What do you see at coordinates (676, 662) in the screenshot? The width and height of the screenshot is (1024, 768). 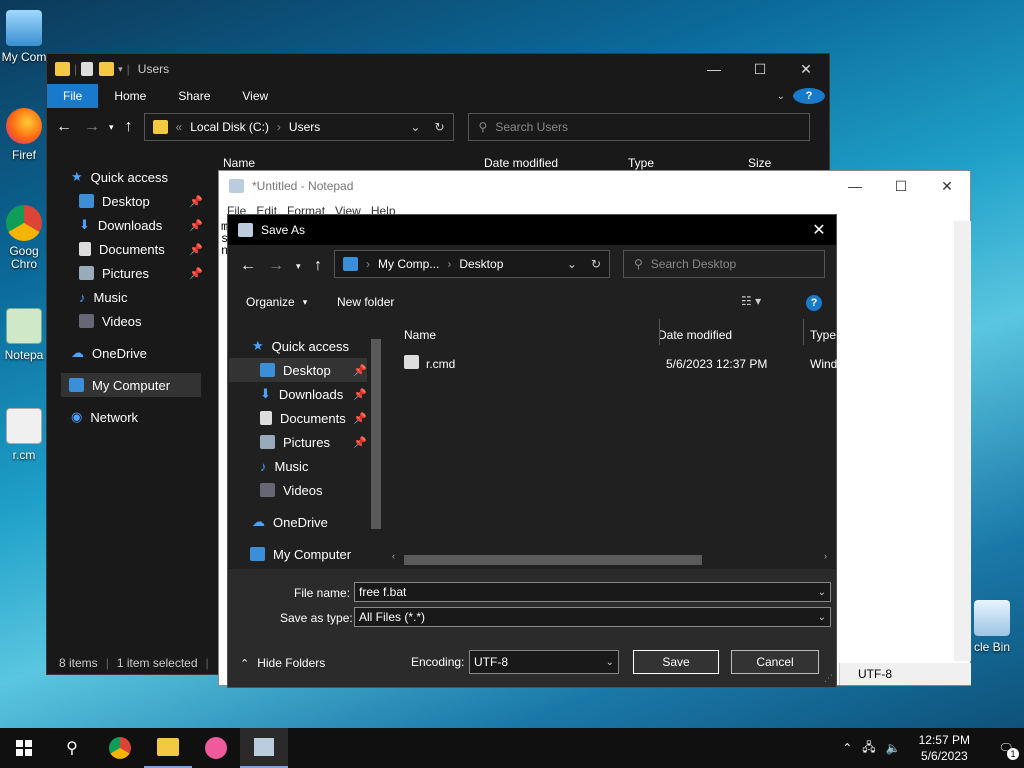 I see `save-button: Save` at bounding box center [676, 662].